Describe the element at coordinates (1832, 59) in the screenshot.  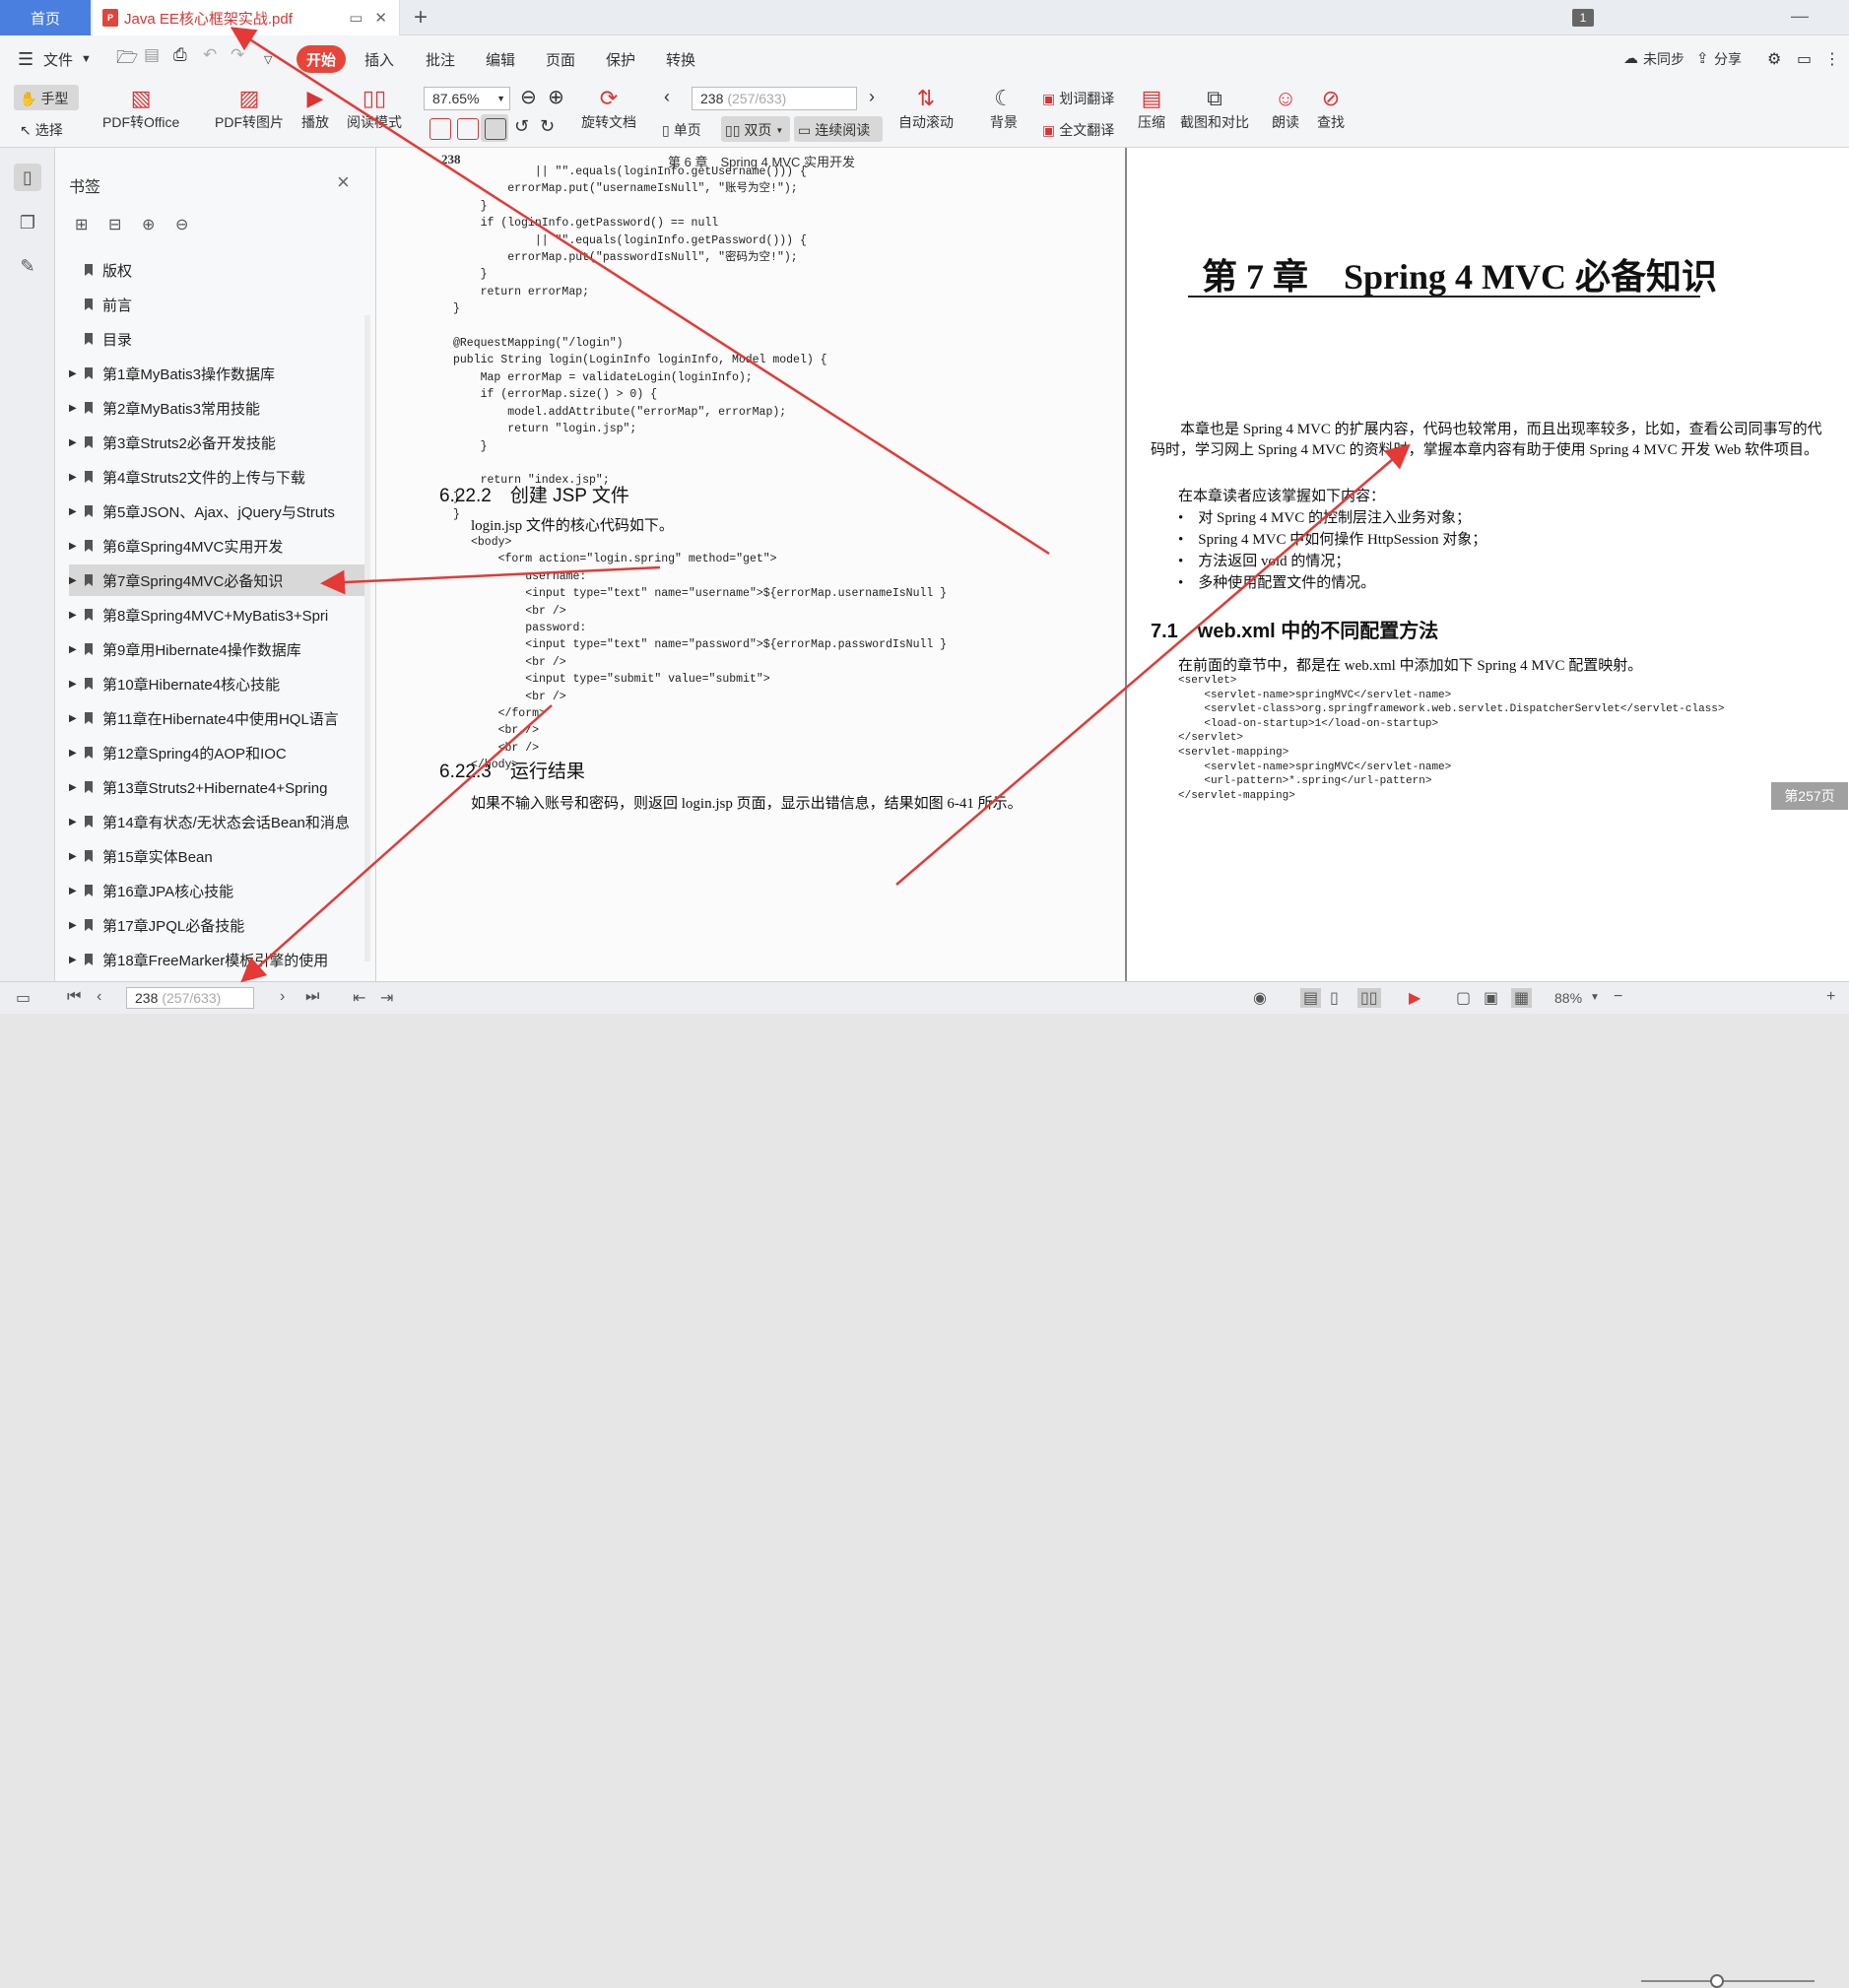
I see `more-icon: ⋮` at that location.